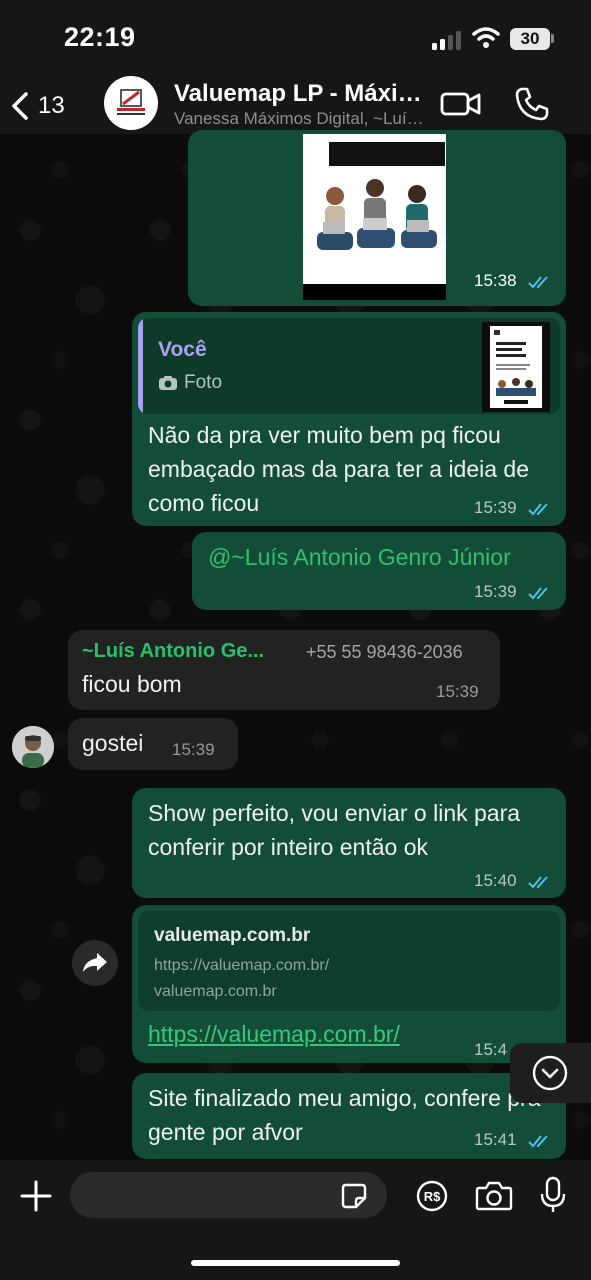  Describe the element at coordinates (232, 935) in the screenshot. I see `preview-title: valuemap.com.br` at that location.